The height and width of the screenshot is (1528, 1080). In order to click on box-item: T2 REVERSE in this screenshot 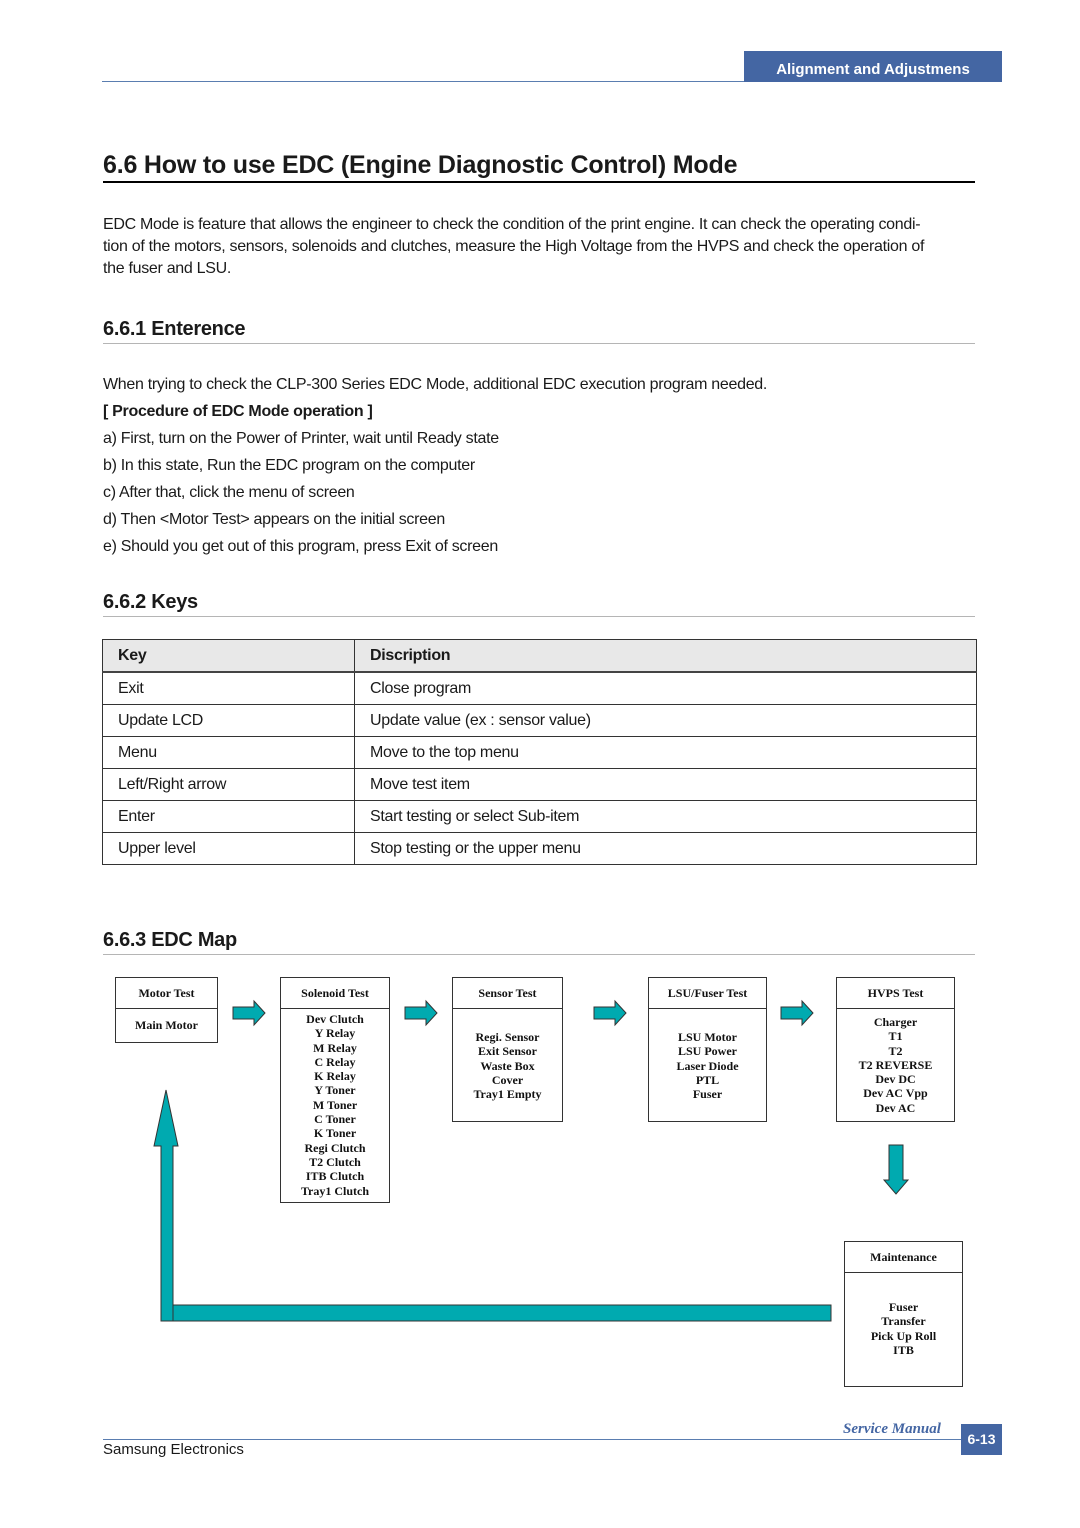, I will do `click(895, 1064)`.